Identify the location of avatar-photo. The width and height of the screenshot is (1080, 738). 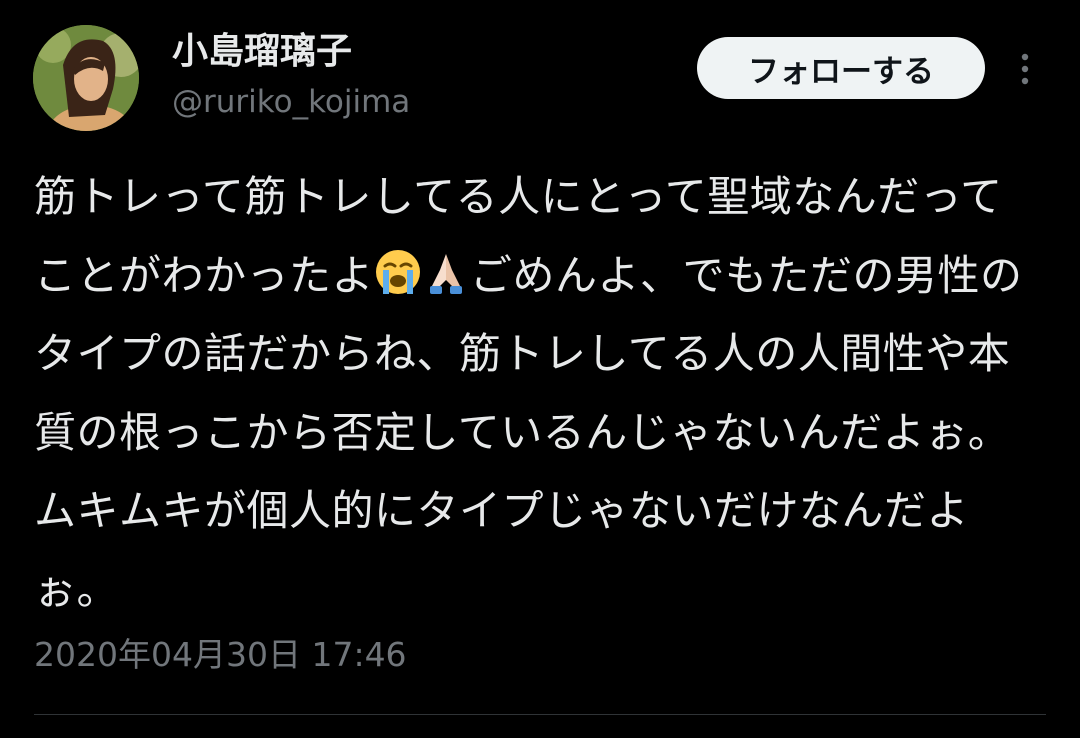
(86, 78).